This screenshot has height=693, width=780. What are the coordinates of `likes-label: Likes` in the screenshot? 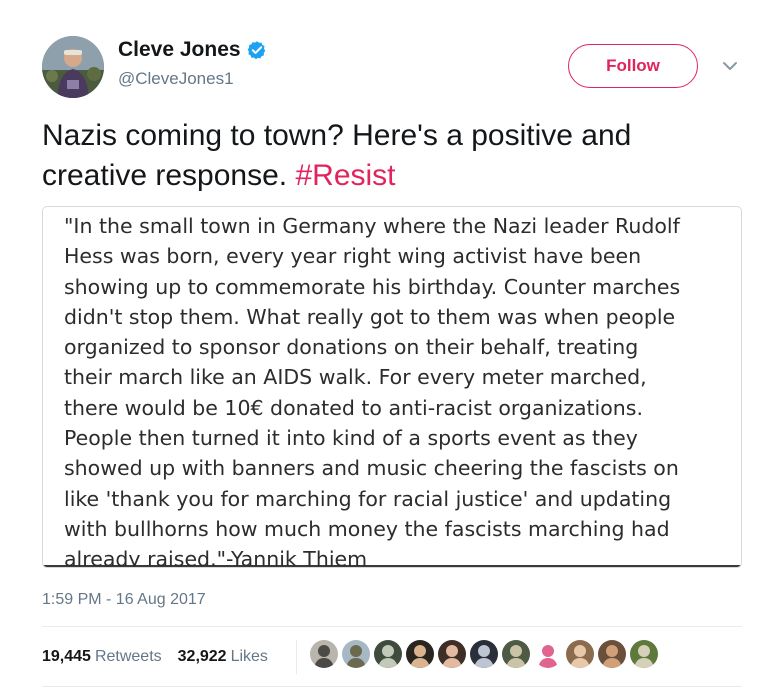 It's located at (249, 656).